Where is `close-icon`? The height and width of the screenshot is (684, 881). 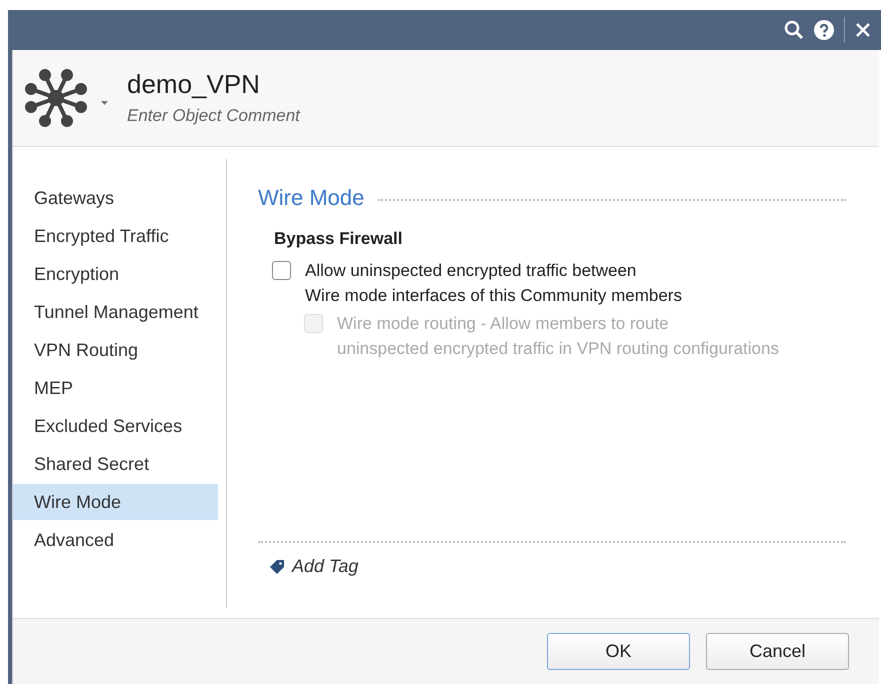 close-icon is located at coordinates (863, 30).